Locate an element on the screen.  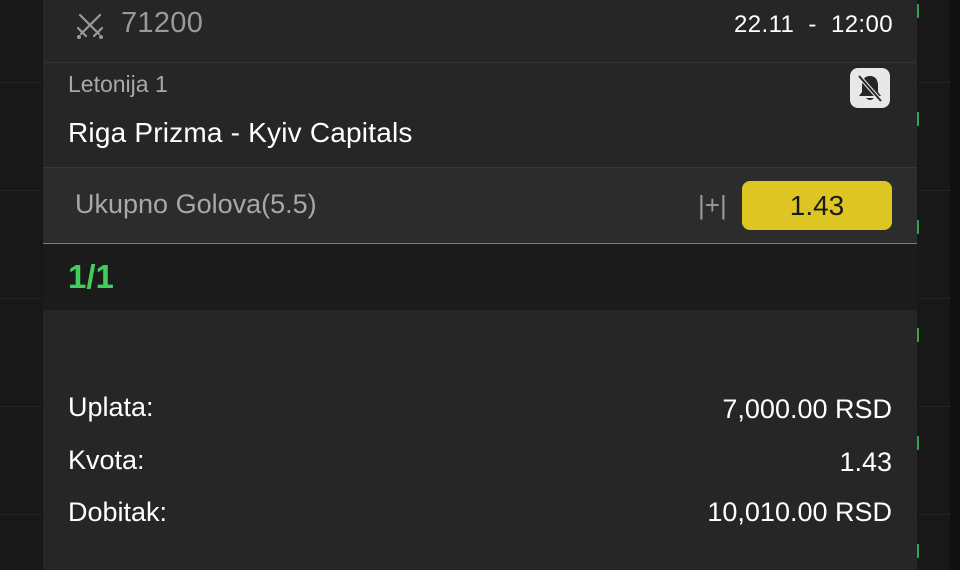
stake-value: 7,000.00 RSD is located at coordinates (807, 409).